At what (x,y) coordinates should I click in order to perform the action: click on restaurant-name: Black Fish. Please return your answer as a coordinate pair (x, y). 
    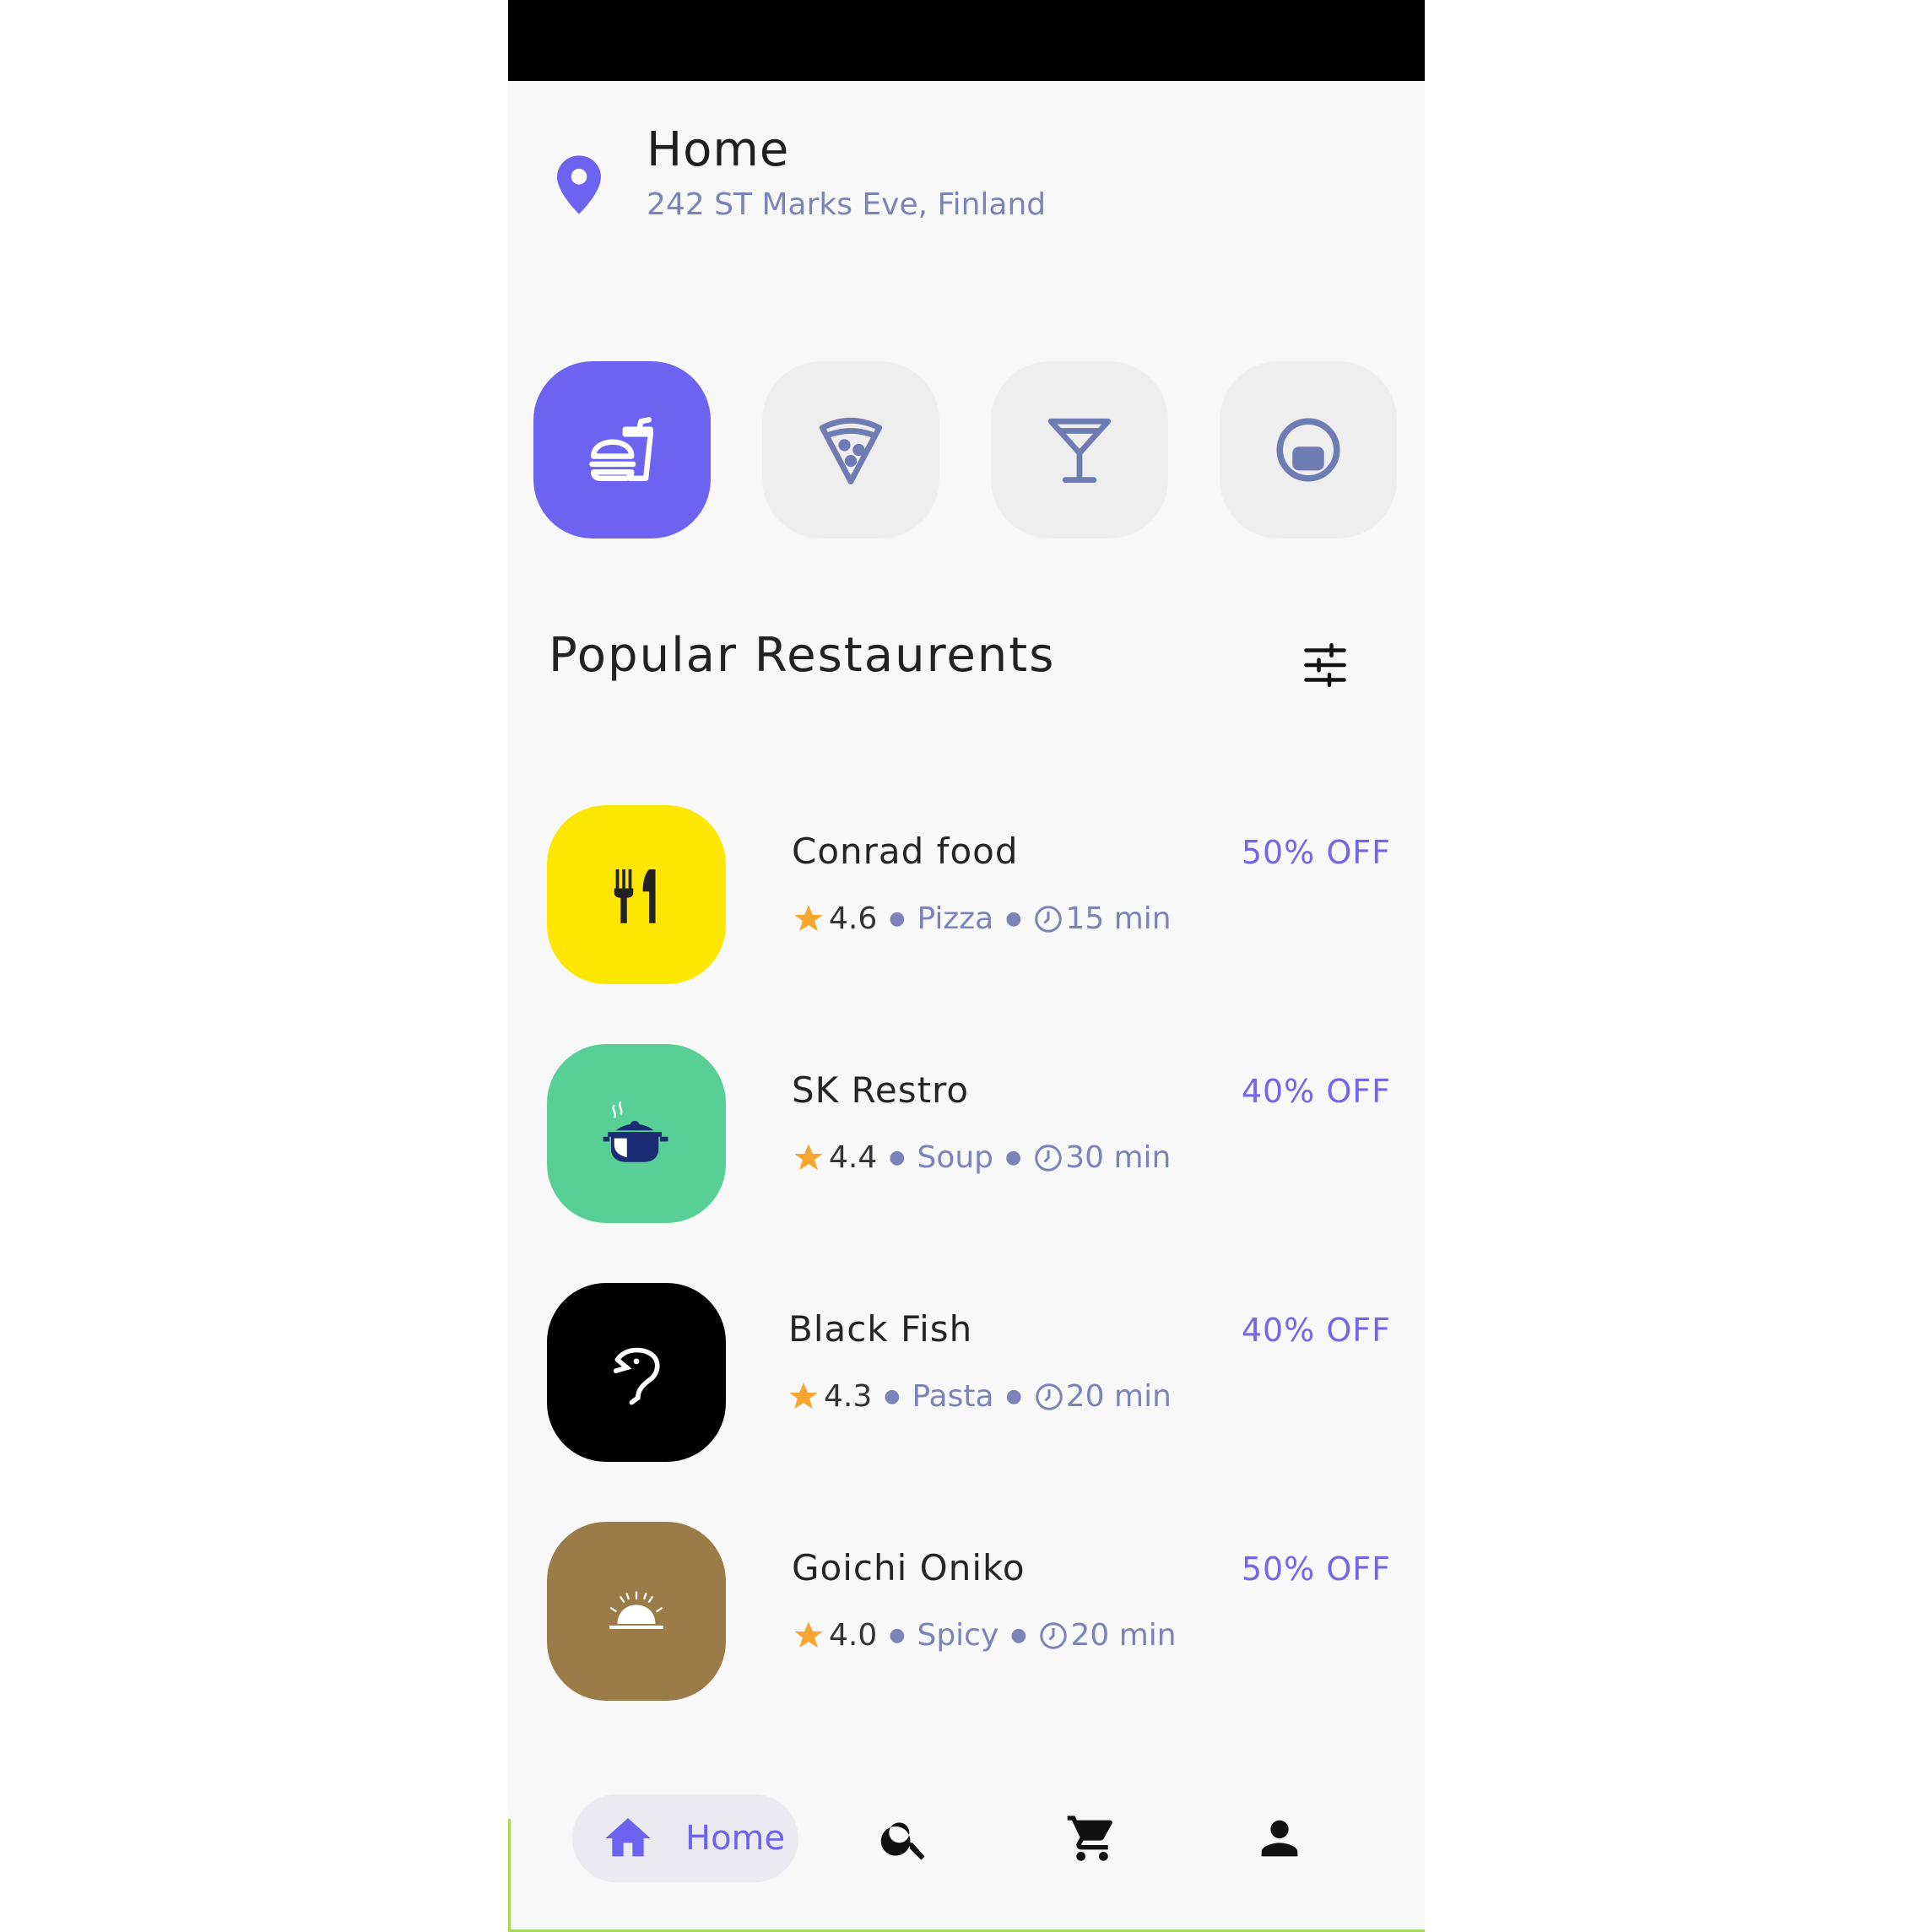
    Looking at the image, I should click on (880, 1329).